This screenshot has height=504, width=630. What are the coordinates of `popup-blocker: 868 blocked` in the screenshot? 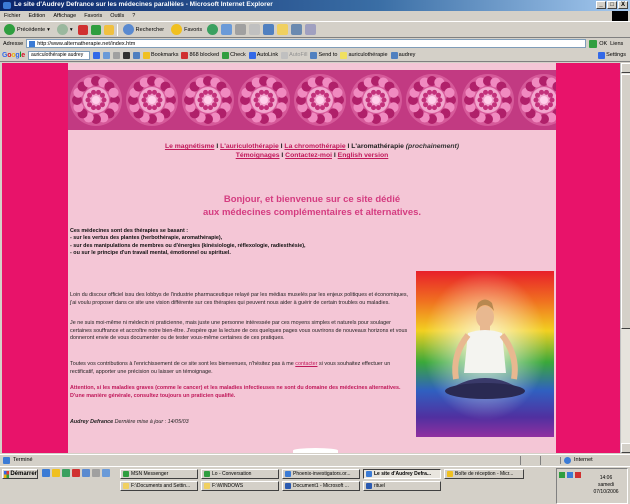 It's located at (200, 55).